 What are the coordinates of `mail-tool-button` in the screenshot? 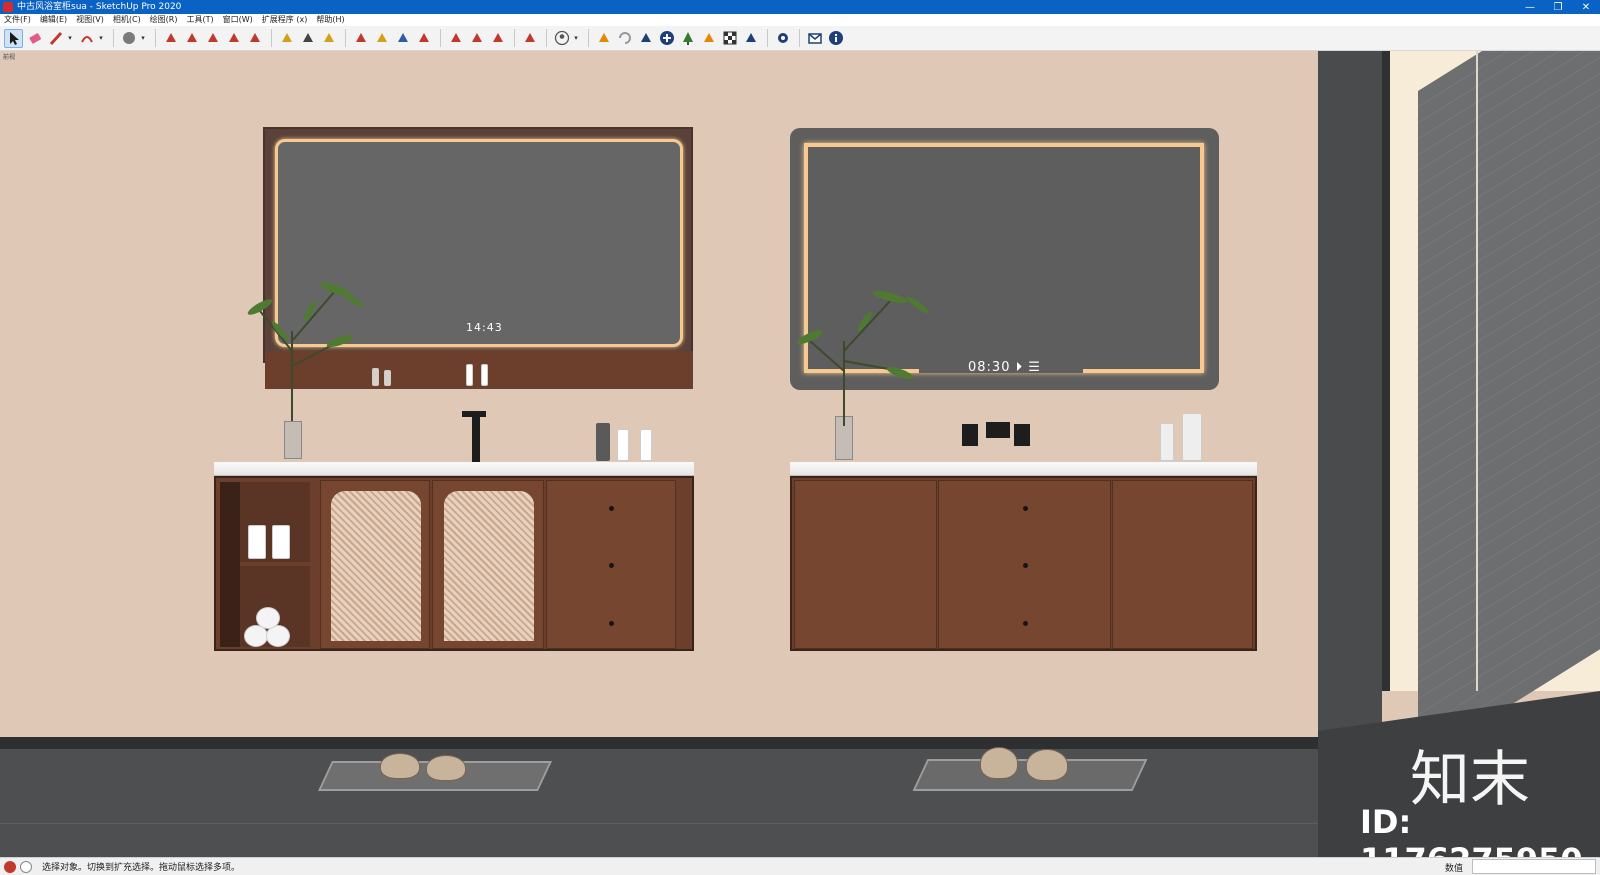 It's located at (814, 38).